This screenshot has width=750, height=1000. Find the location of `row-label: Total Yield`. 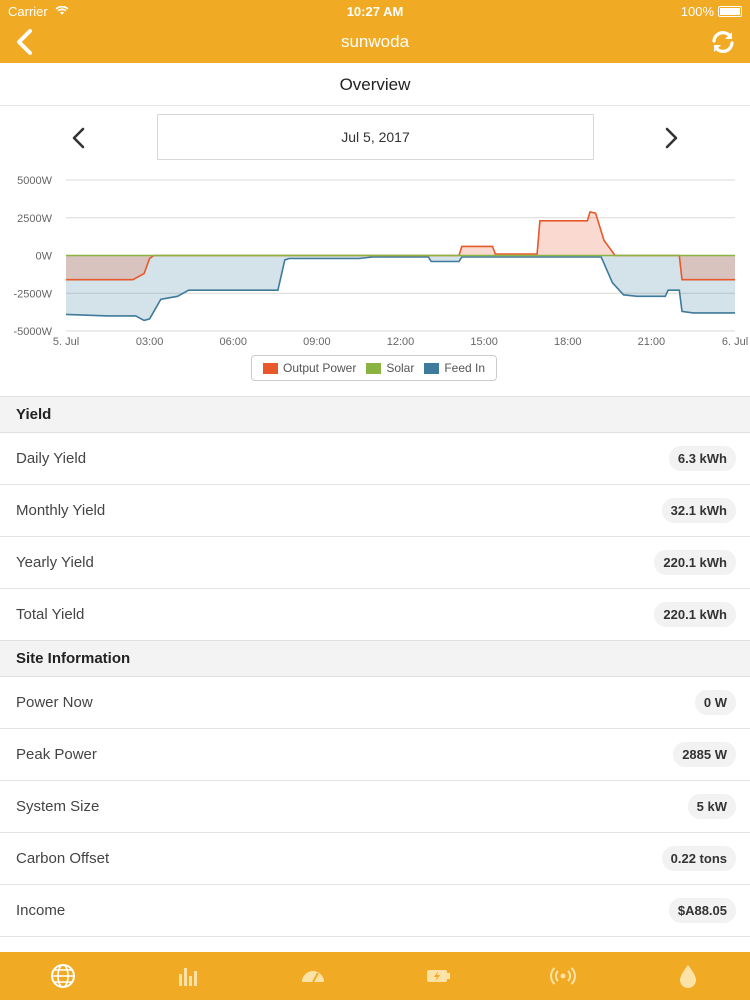

row-label: Total Yield is located at coordinates (50, 614).